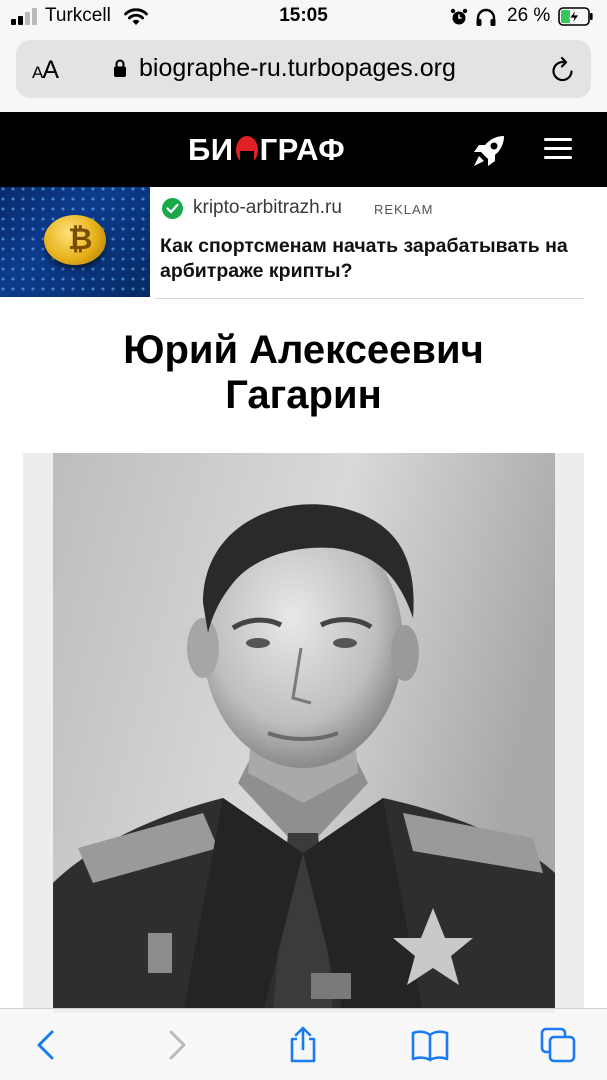 The image size is (607, 1080). I want to click on battery-charging-icon, so click(575, 16).